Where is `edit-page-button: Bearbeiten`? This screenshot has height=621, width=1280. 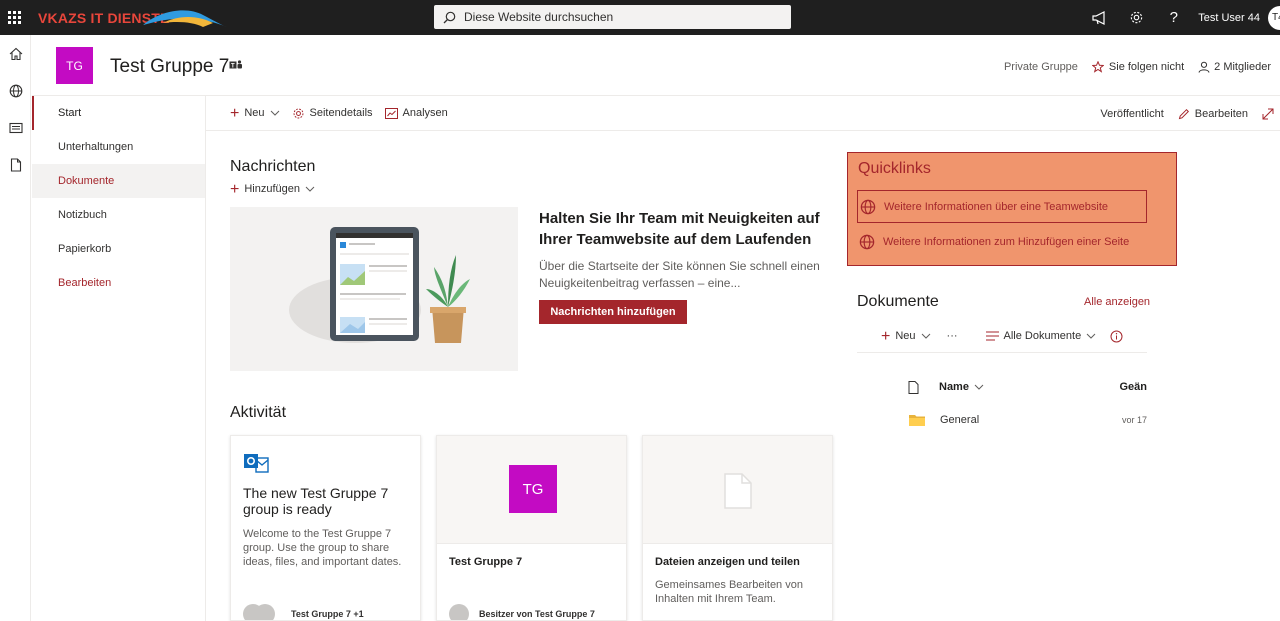 edit-page-button: Bearbeiten is located at coordinates (1213, 114).